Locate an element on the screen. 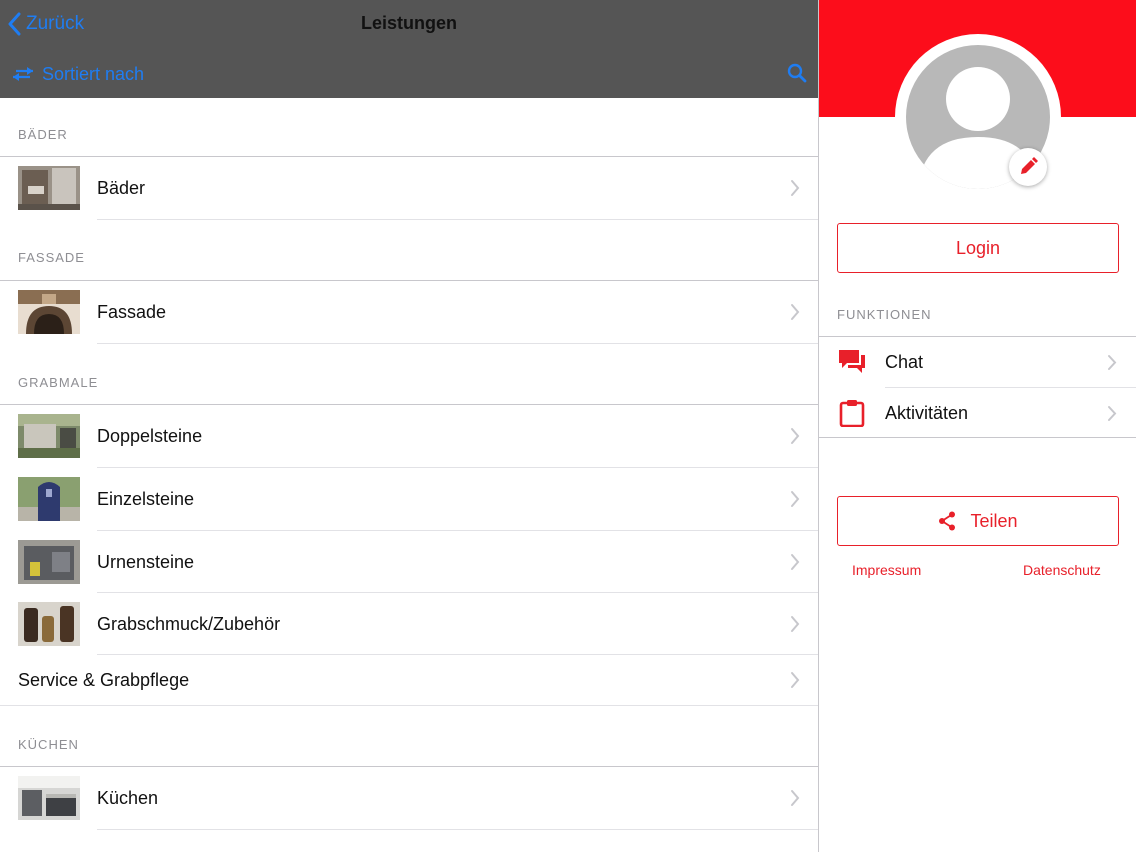 Image resolution: width=1136 pixels, height=852 pixels. navigation-bar: Zurück Leistungen Sortiert nach is located at coordinates (409, 49).